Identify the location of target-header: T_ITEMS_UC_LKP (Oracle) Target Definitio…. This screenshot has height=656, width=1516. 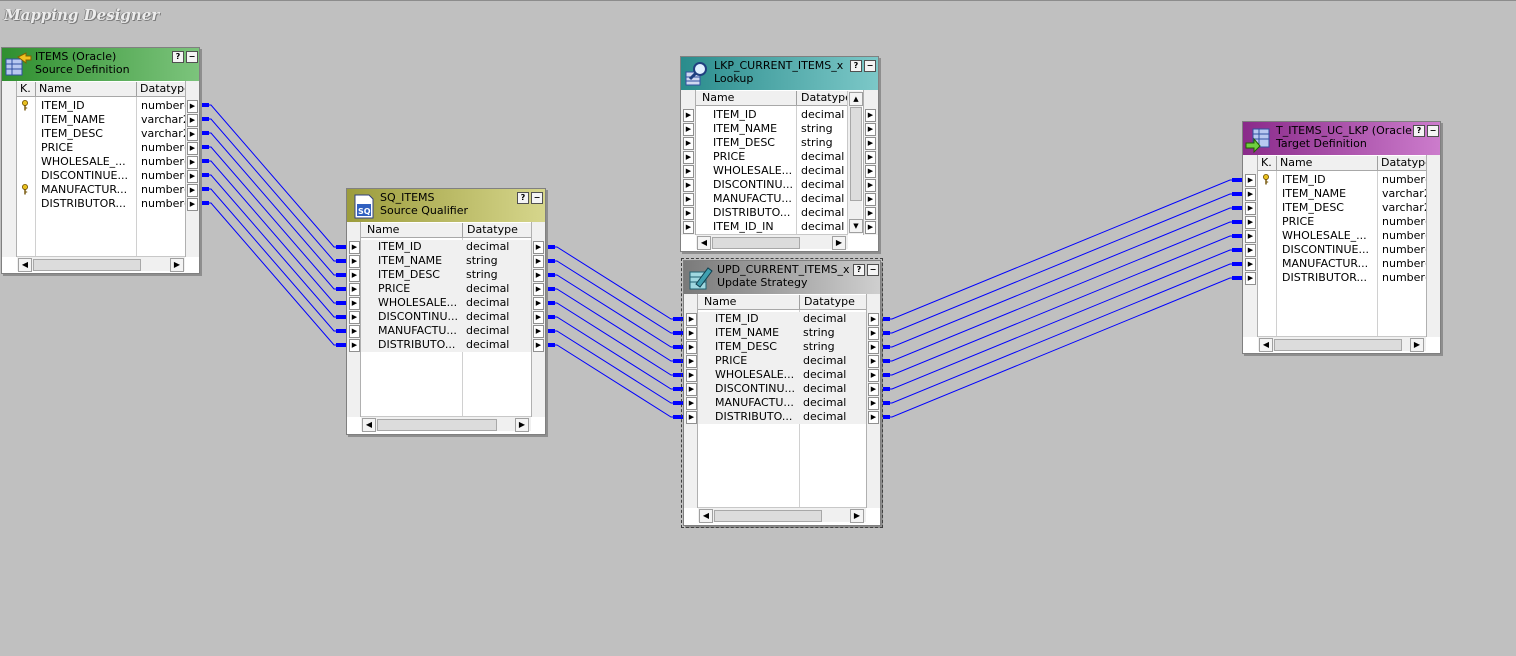
(1341, 138).